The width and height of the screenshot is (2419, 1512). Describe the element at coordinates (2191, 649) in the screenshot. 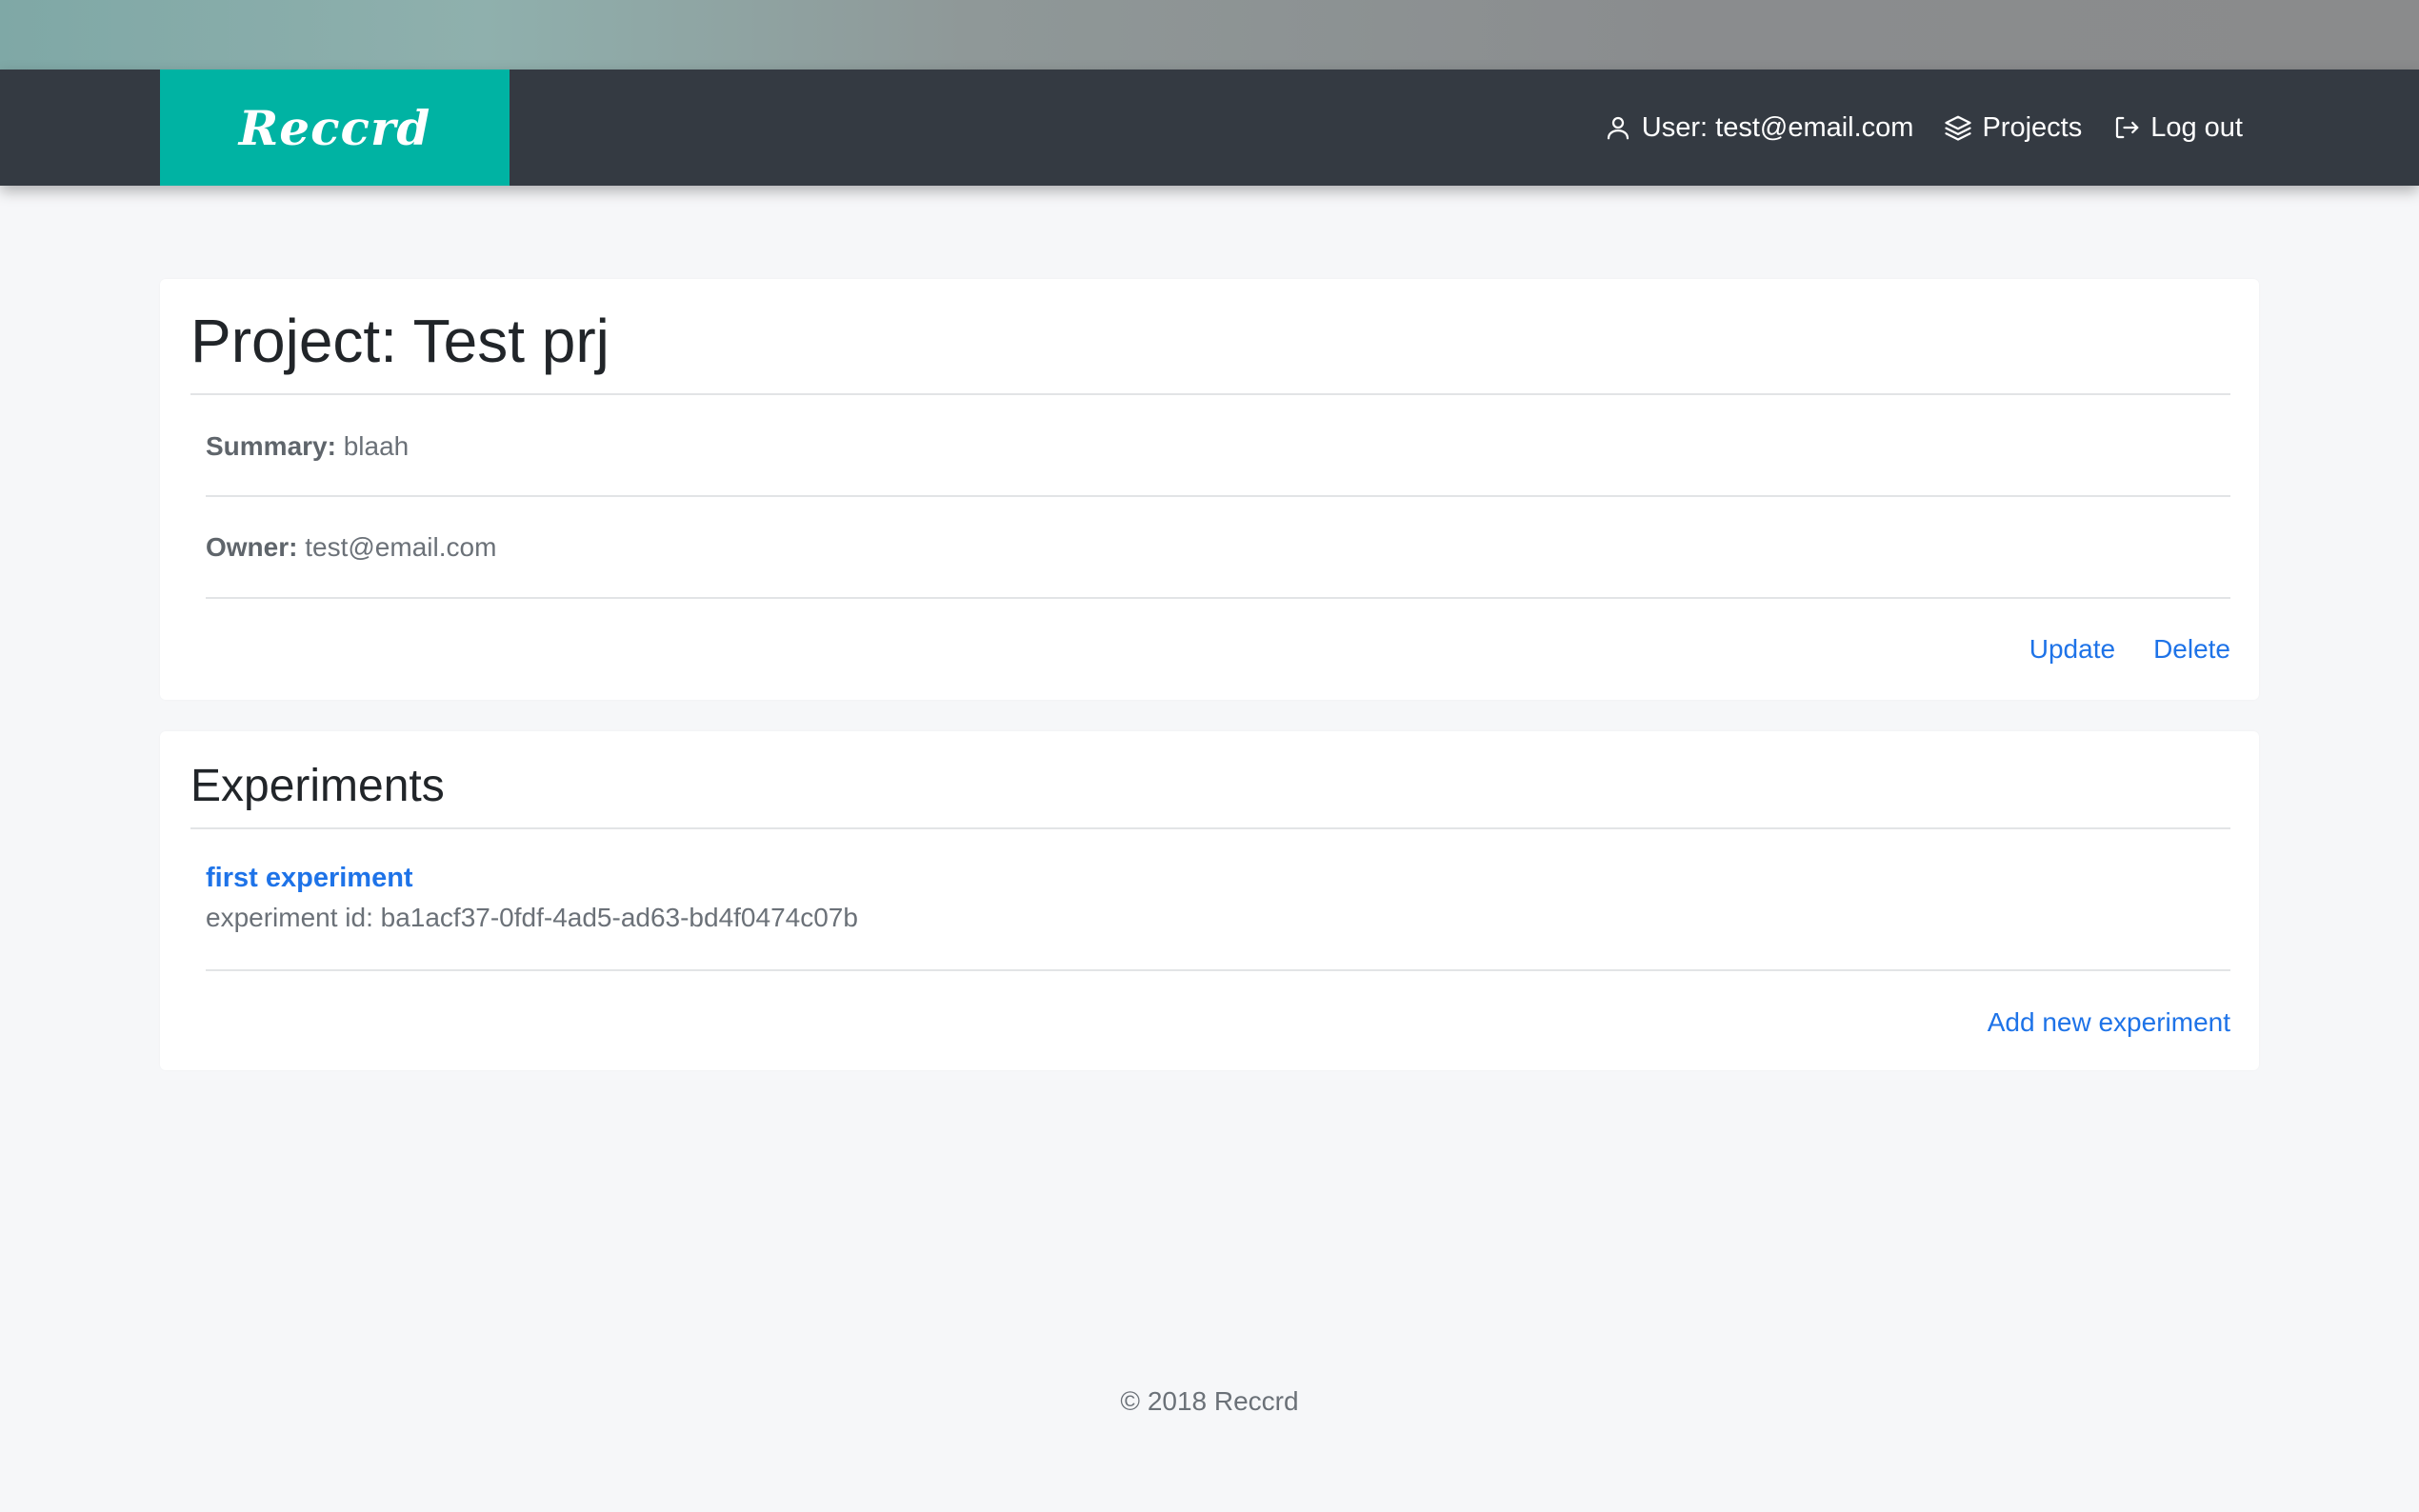

I see `delete-link: Delete` at that location.